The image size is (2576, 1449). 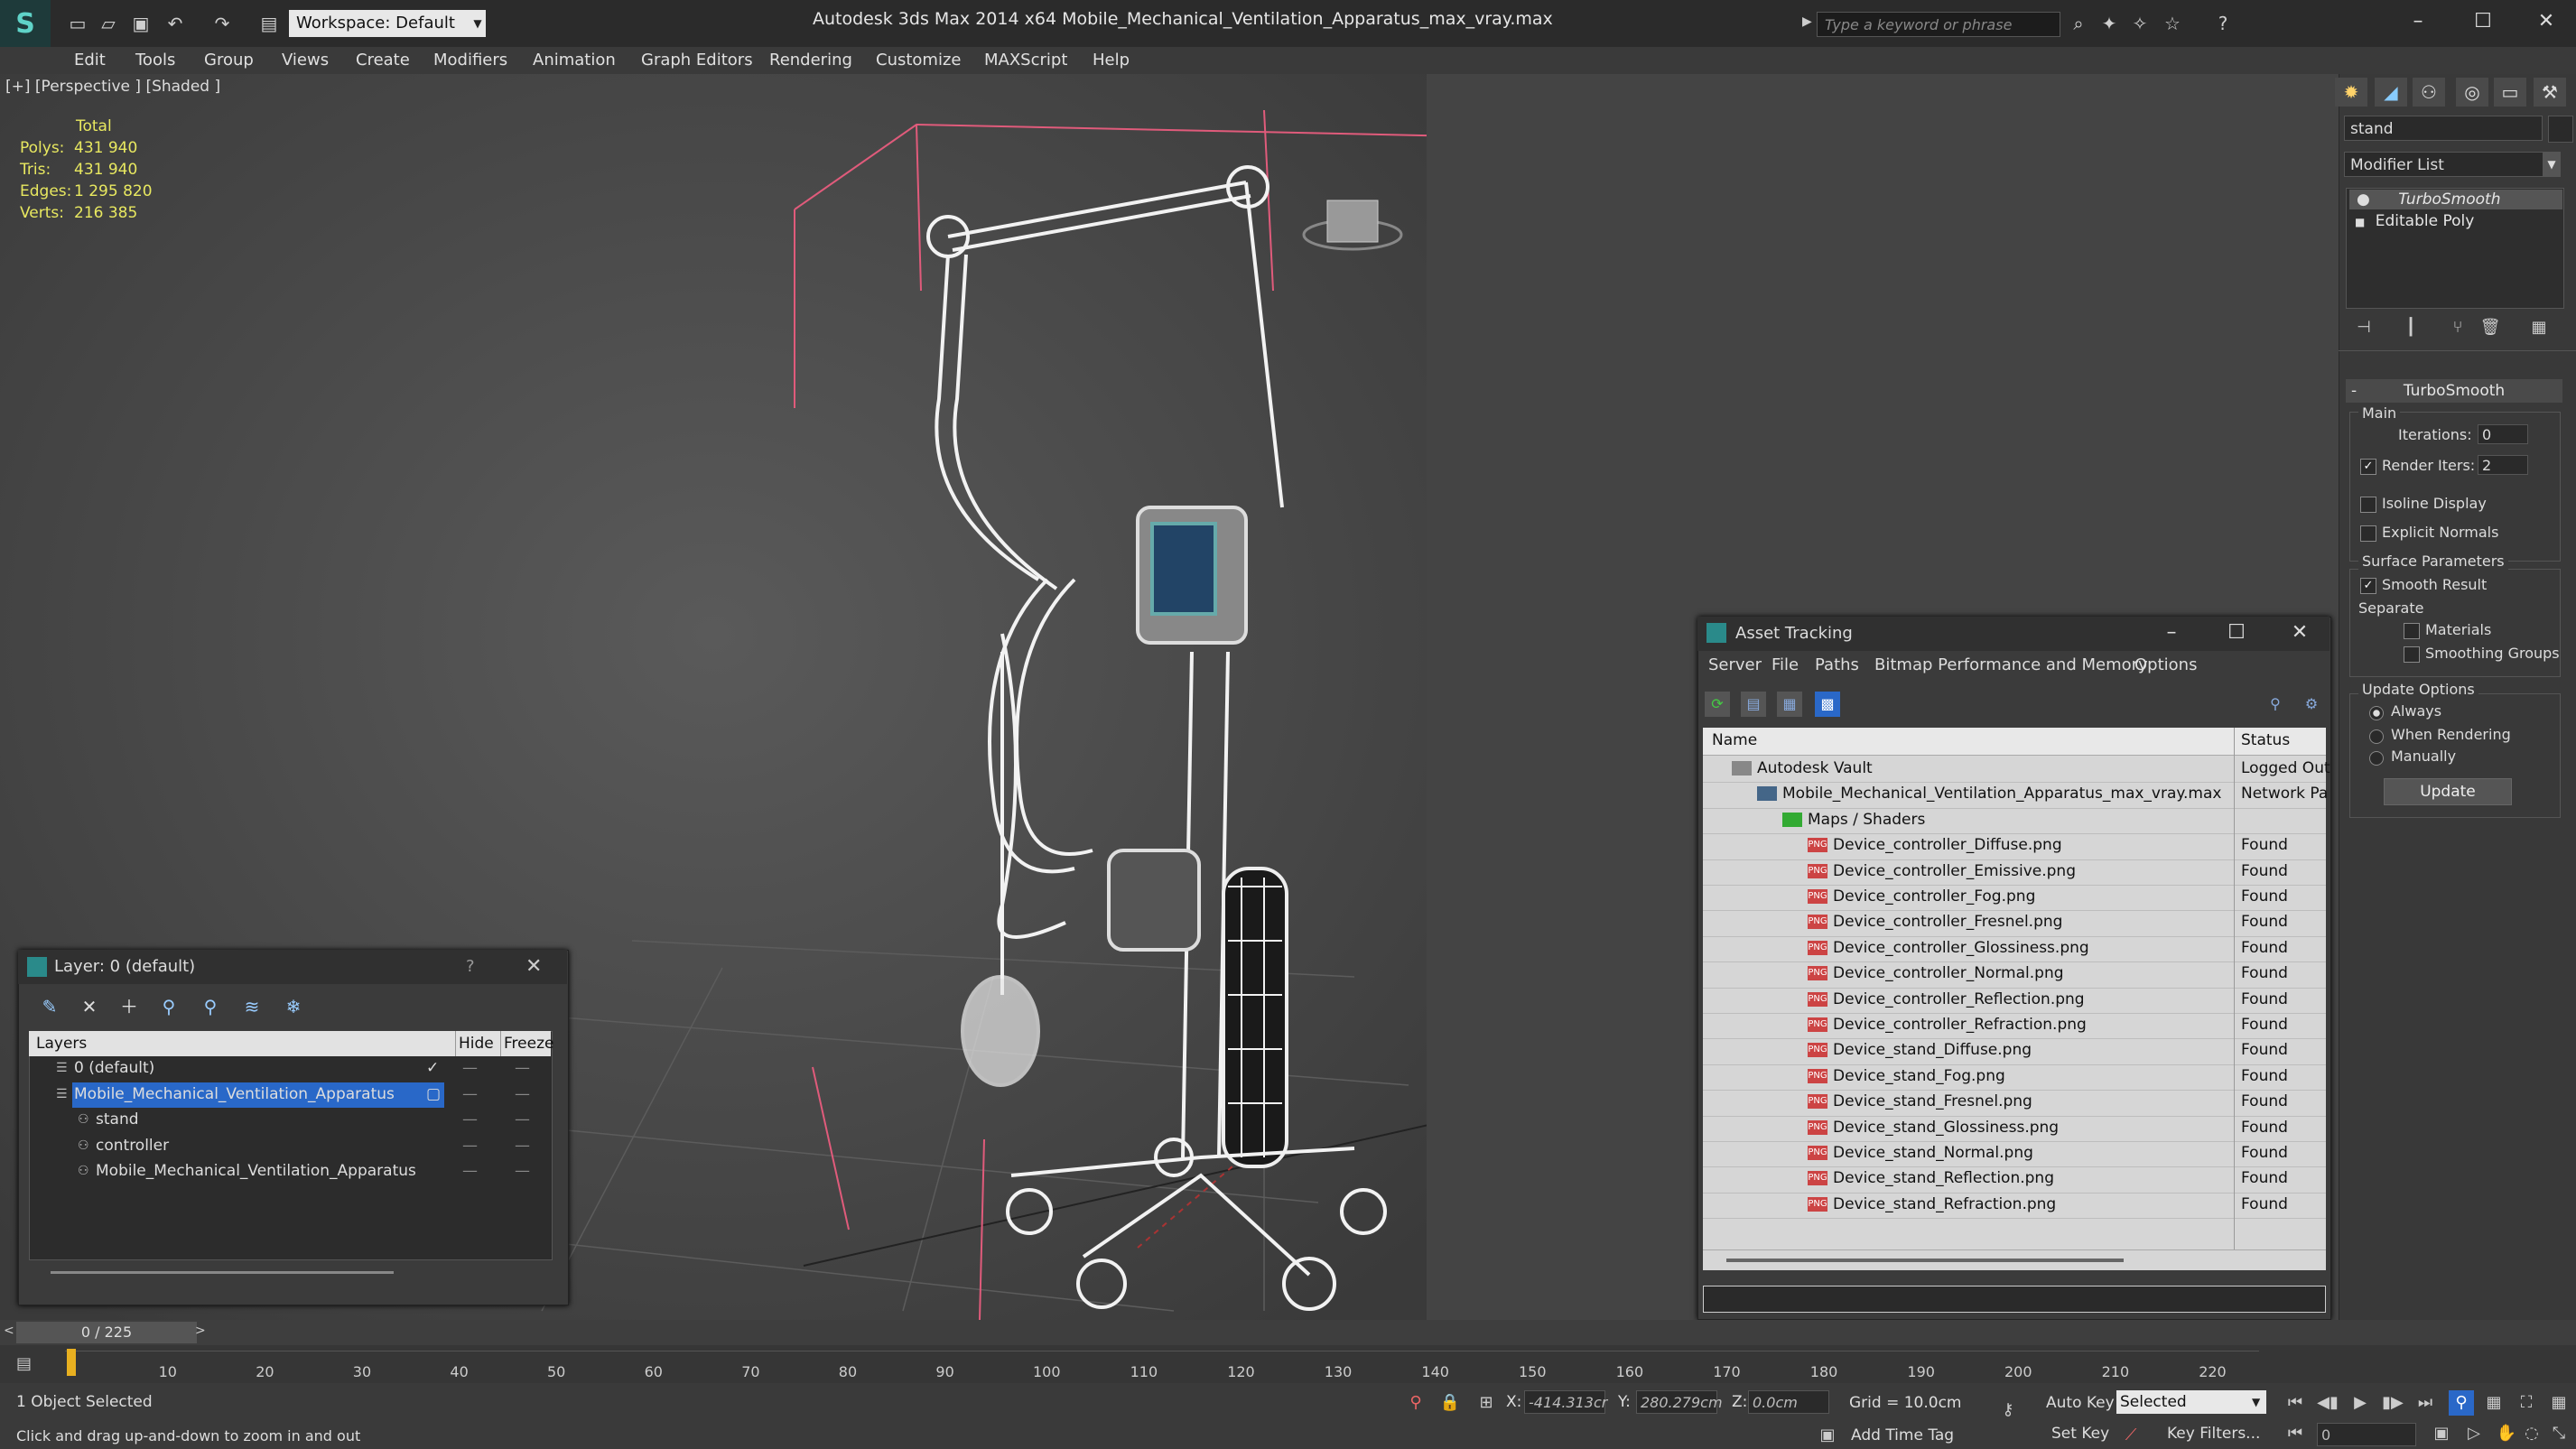 What do you see at coordinates (2558, 1433) in the screenshot?
I see `maximize-viewport-icon: ⤡` at bounding box center [2558, 1433].